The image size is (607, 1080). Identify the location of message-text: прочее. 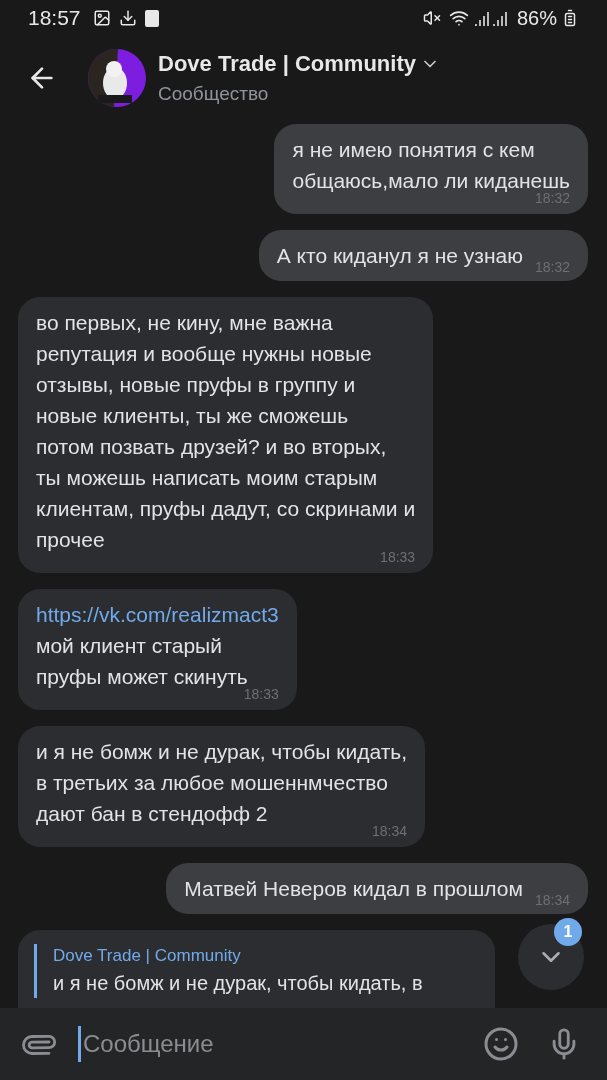
(71, 540).